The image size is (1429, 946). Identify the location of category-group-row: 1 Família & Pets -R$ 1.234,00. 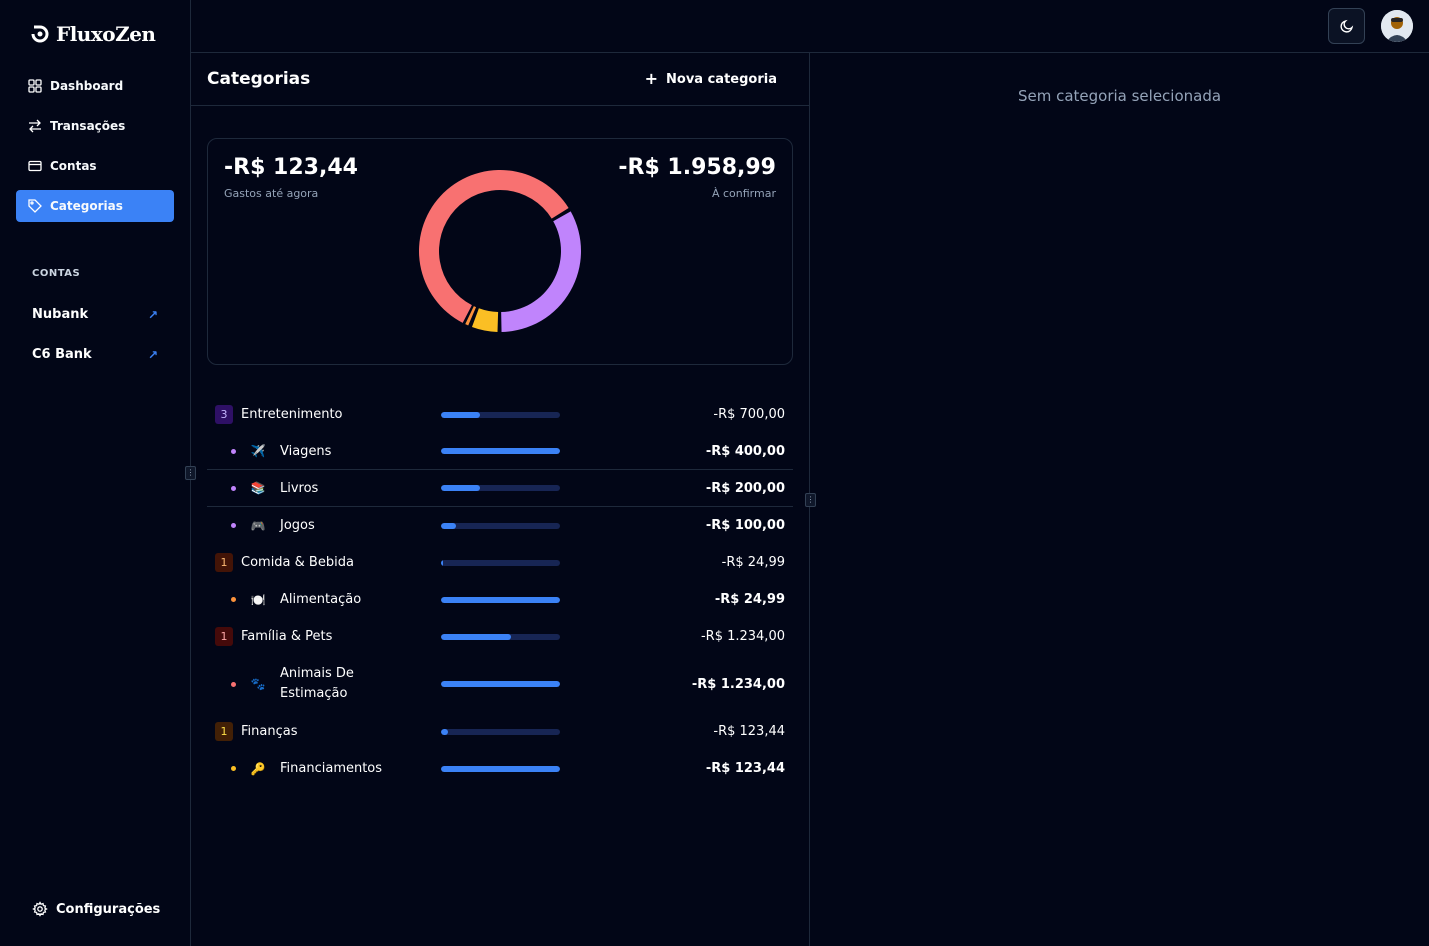
(500, 636).